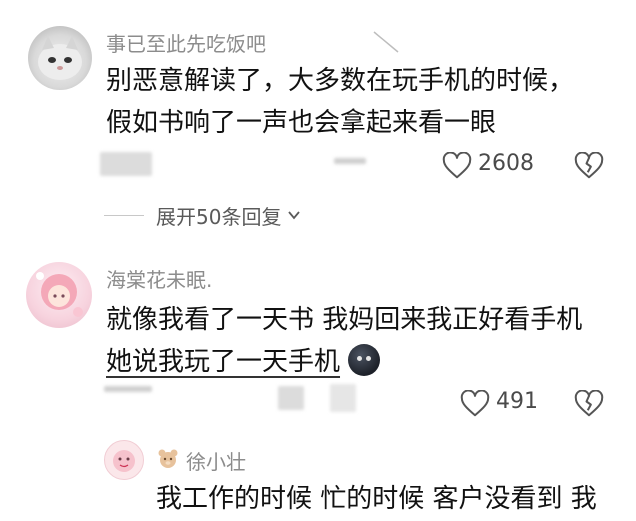  Describe the element at coordinates (159, 278) in the screenshot. I see `username: 海棠花未眠.` at that location.